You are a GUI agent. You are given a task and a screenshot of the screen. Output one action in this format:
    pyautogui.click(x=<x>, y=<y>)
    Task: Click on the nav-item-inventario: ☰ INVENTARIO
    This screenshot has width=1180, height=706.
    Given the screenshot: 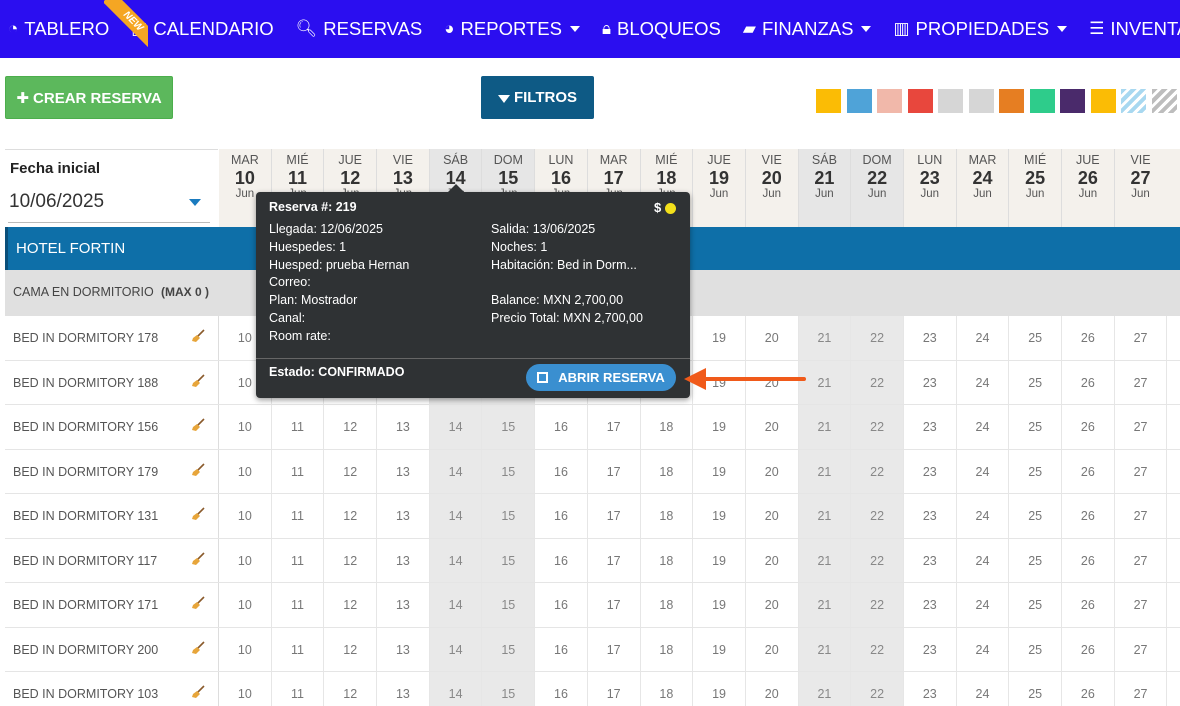 What is the action you would take?
    pyautogui.click(x=1134, y=29)
    